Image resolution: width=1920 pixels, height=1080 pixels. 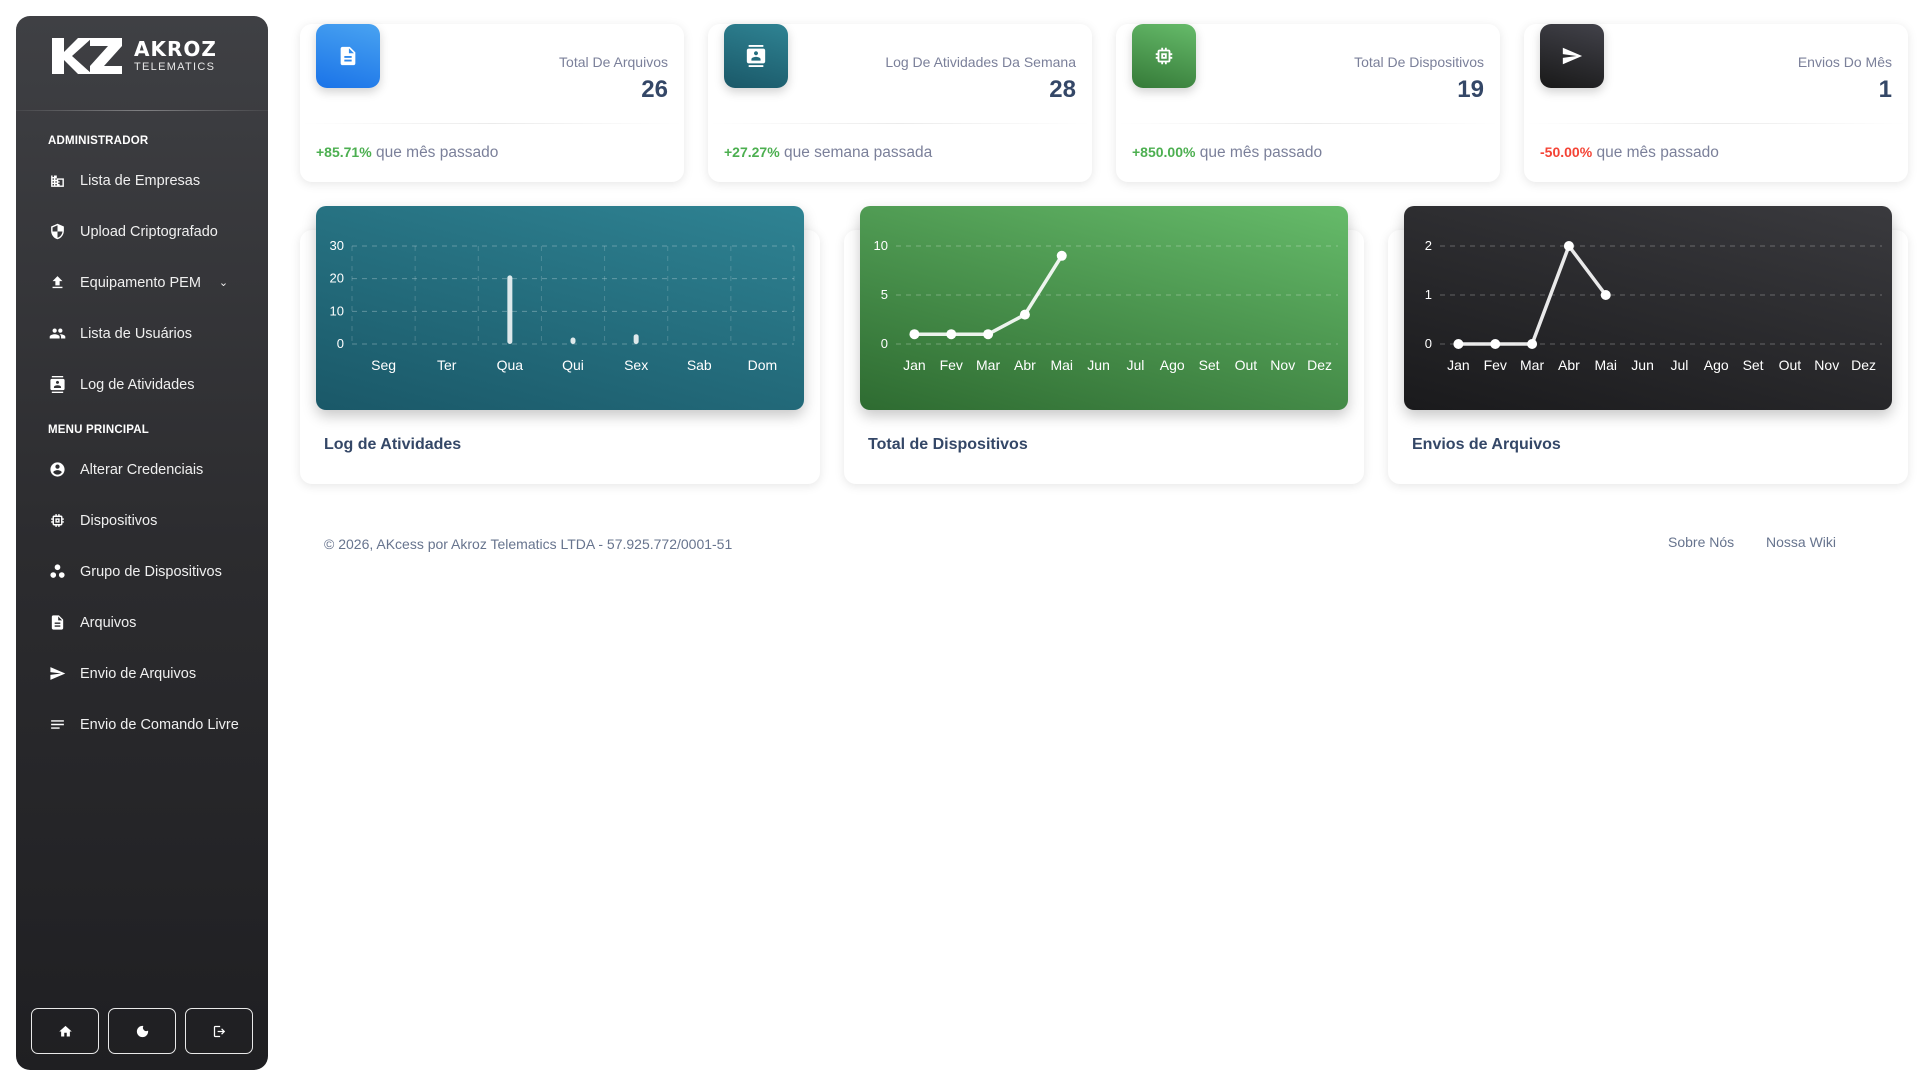 What do you see at coordinates (98, 141) in the screenshot?
I see `section-title-admin: ADMINISTRADOR` at bounding box center [98, 141].